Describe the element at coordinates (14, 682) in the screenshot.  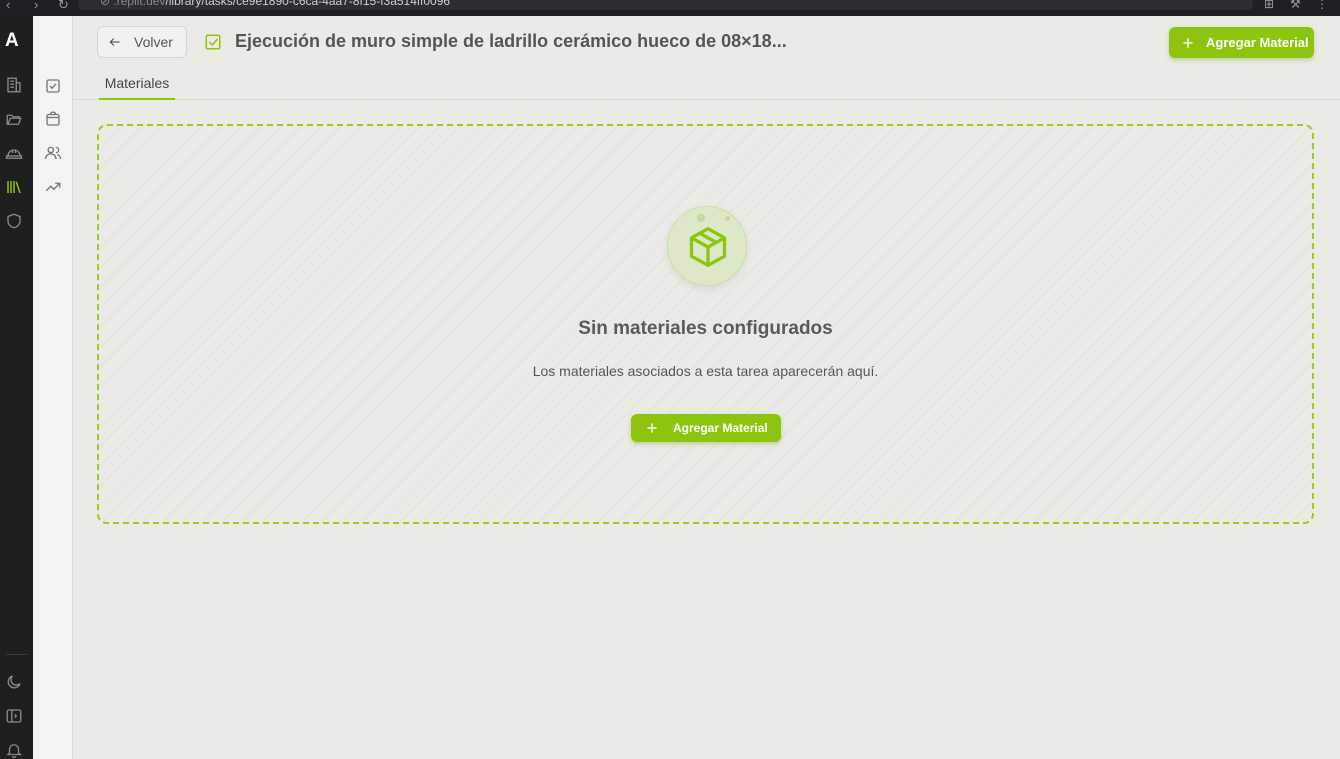
I see `moon-icon` at that location.